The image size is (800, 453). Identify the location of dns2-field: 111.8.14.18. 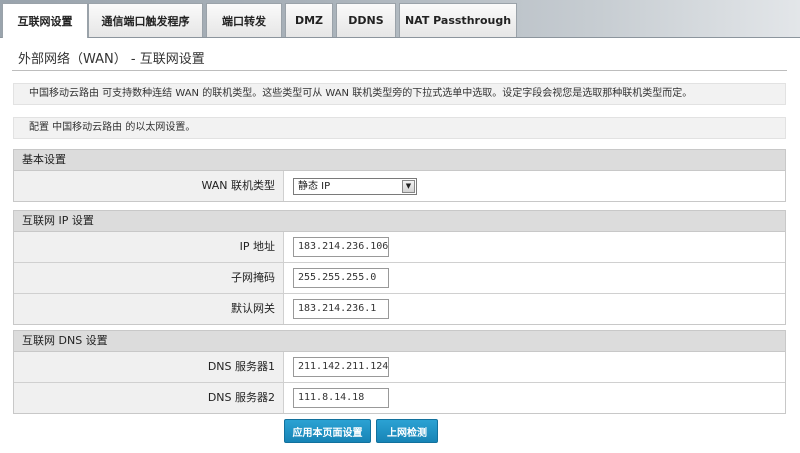
(341, 398).